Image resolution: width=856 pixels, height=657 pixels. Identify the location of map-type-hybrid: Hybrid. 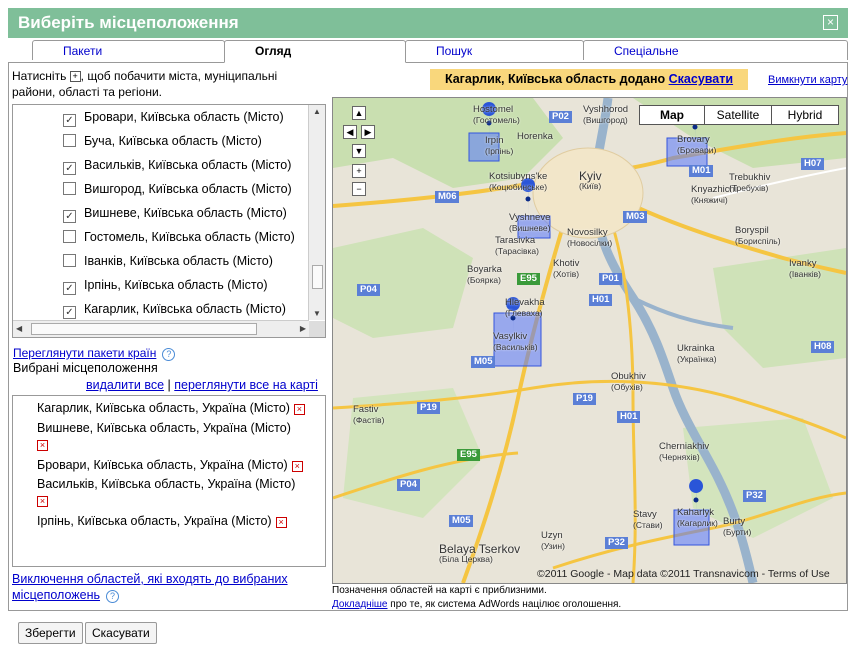
(805, 115).